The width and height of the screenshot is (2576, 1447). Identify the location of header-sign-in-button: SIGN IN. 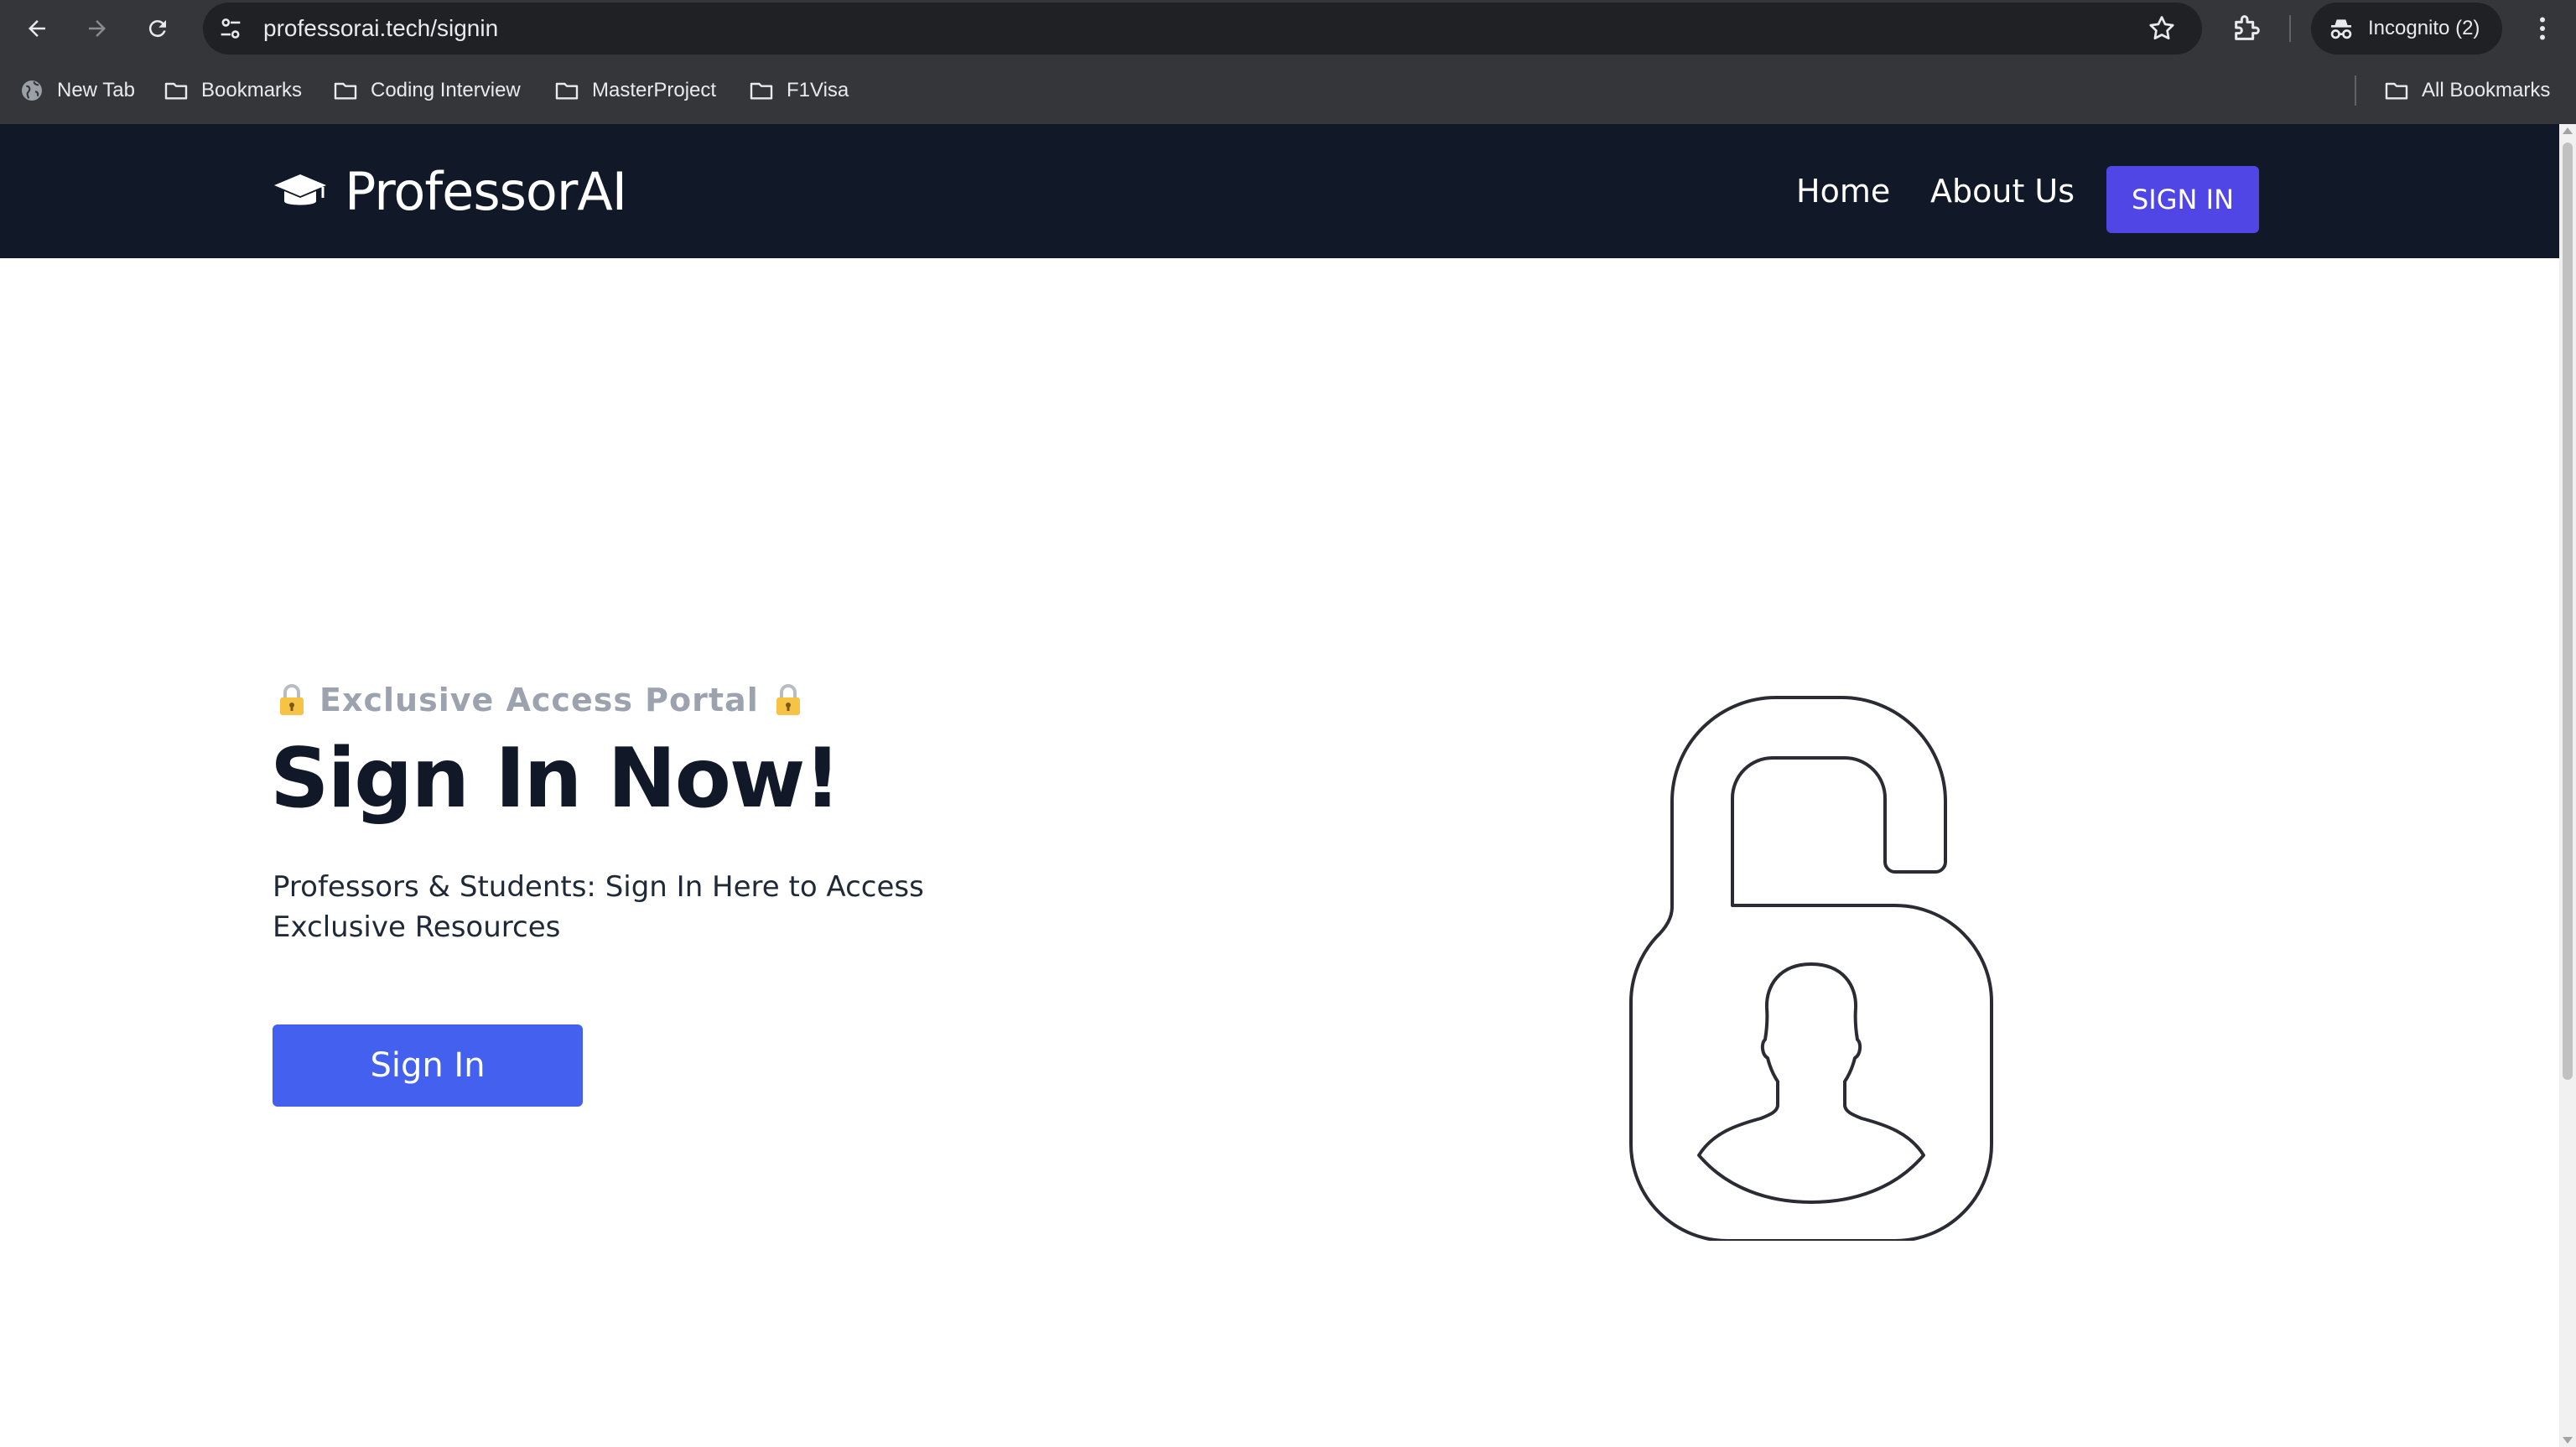
(2182, 199).